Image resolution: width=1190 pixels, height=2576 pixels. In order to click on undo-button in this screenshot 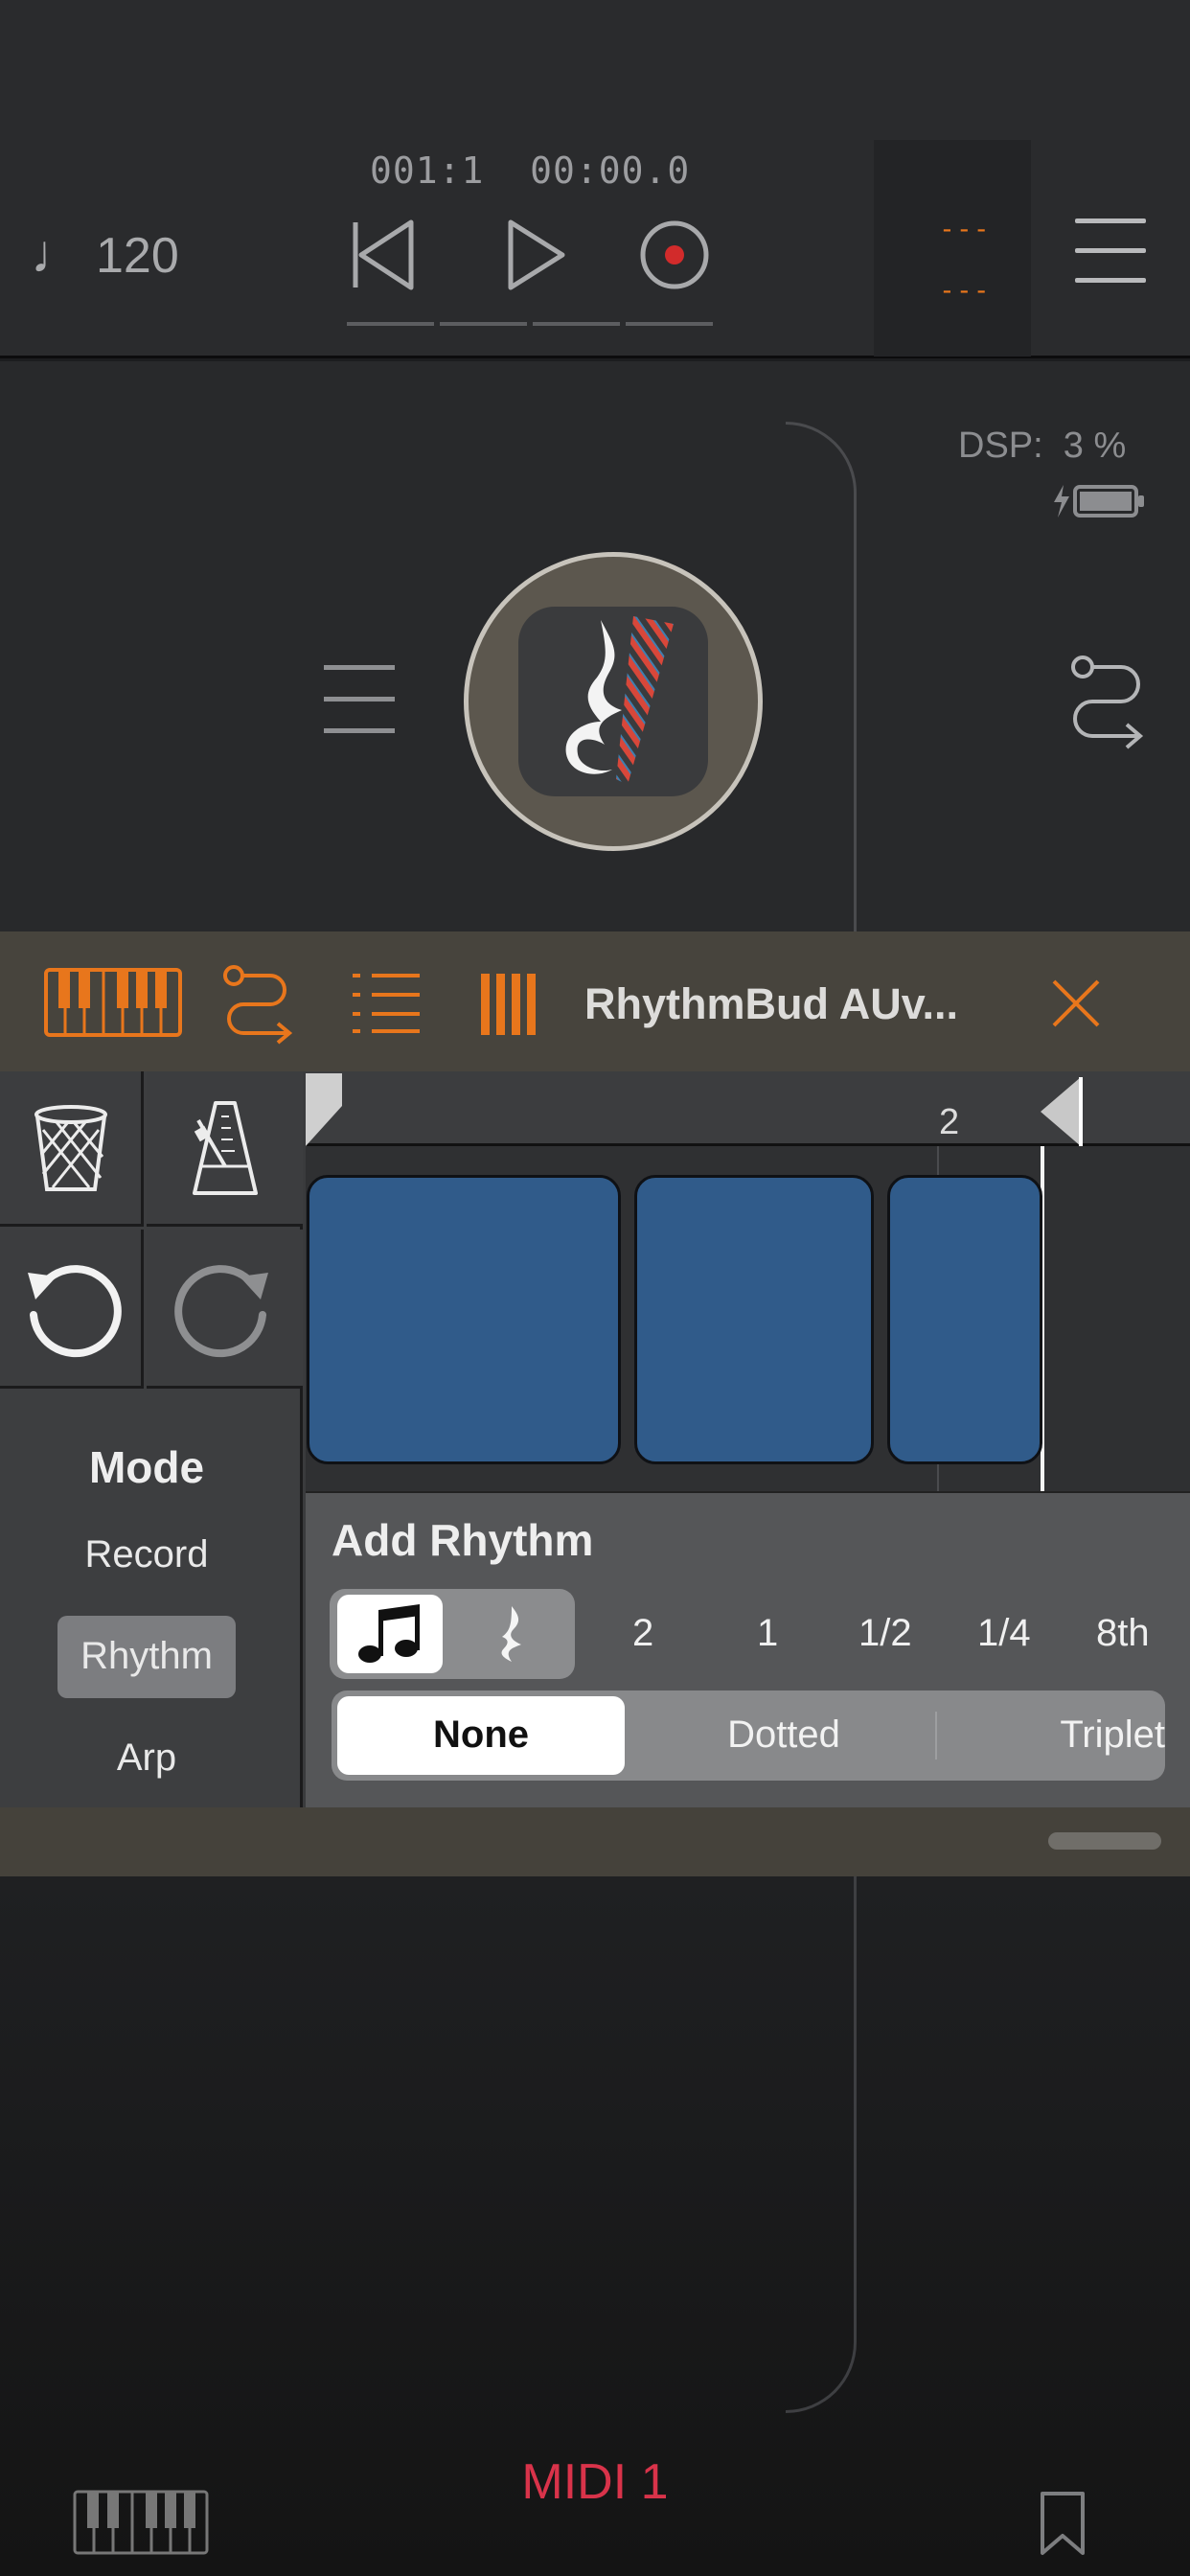, I will do `click(72, 1309)`.